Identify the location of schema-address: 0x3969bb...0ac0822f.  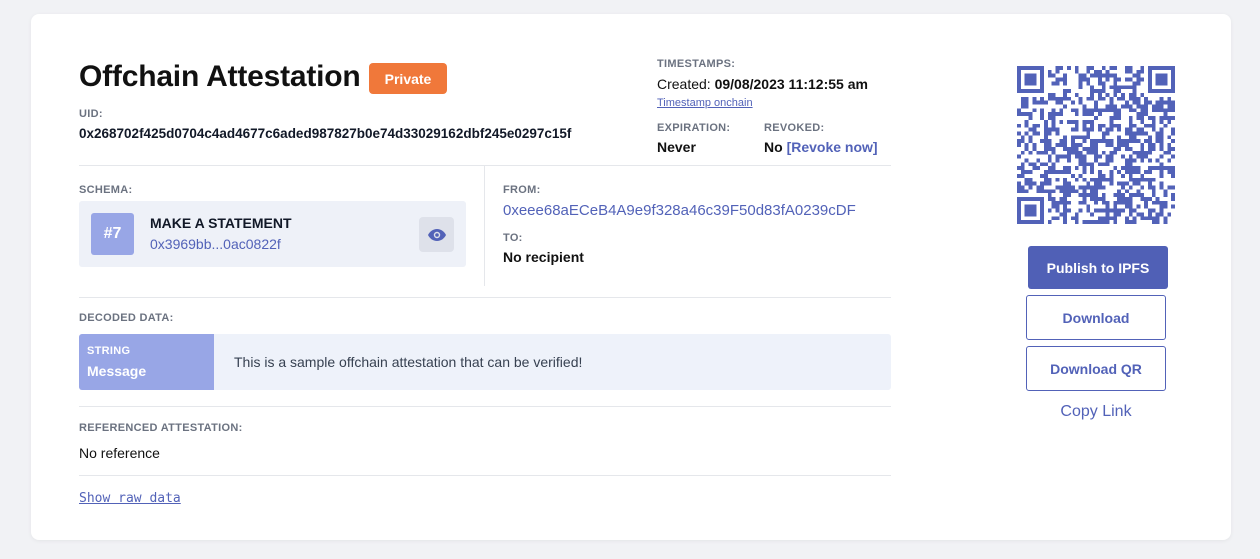
(215, 244).